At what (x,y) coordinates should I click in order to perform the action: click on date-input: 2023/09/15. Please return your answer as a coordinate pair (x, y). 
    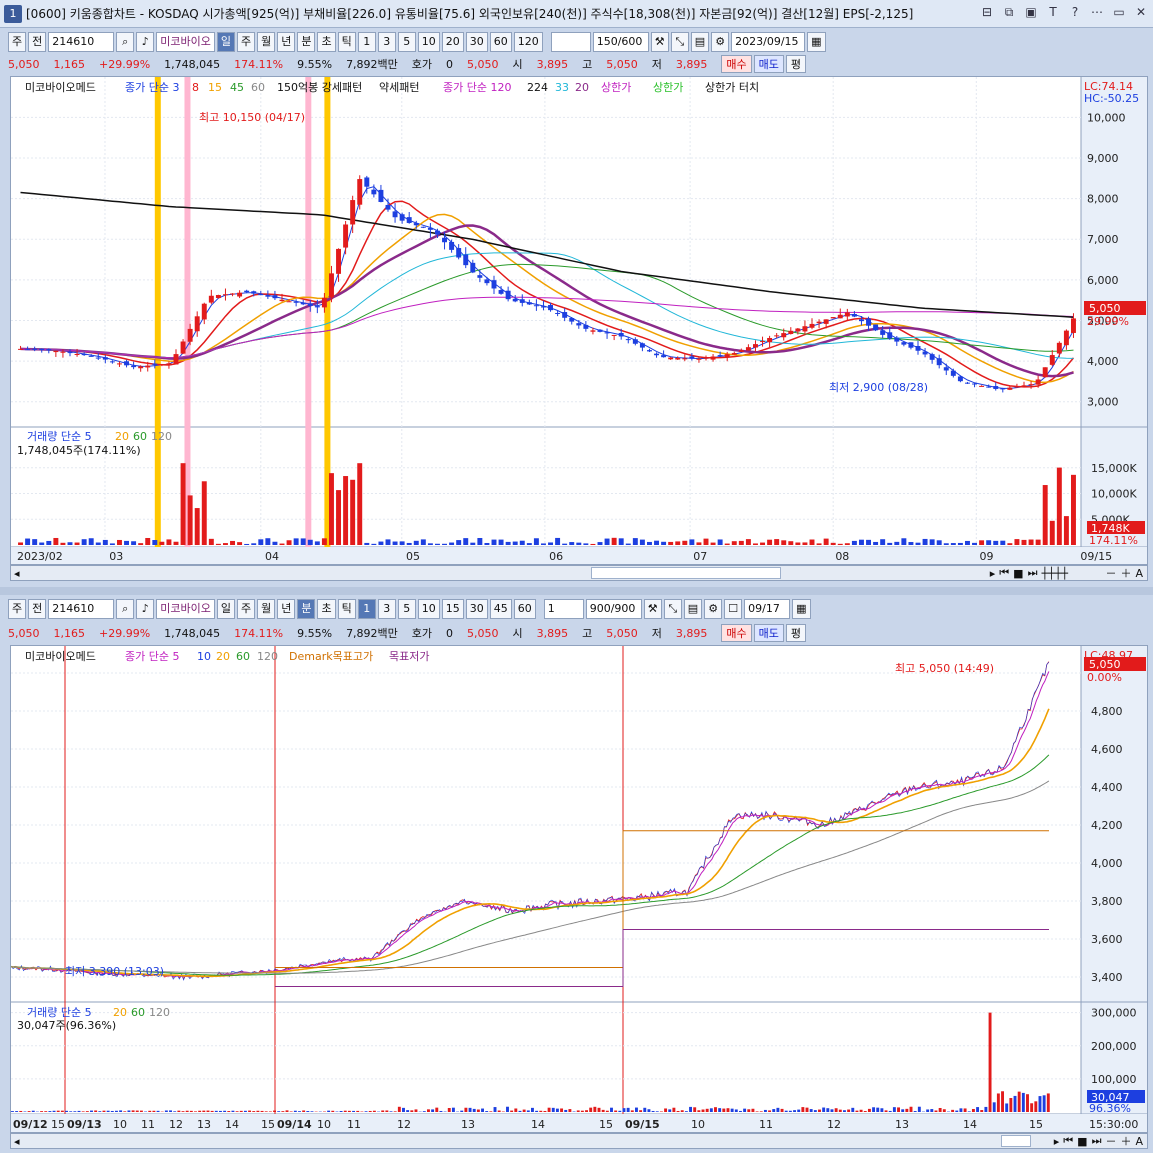
    Looking at the image, I should click on (768, 42).